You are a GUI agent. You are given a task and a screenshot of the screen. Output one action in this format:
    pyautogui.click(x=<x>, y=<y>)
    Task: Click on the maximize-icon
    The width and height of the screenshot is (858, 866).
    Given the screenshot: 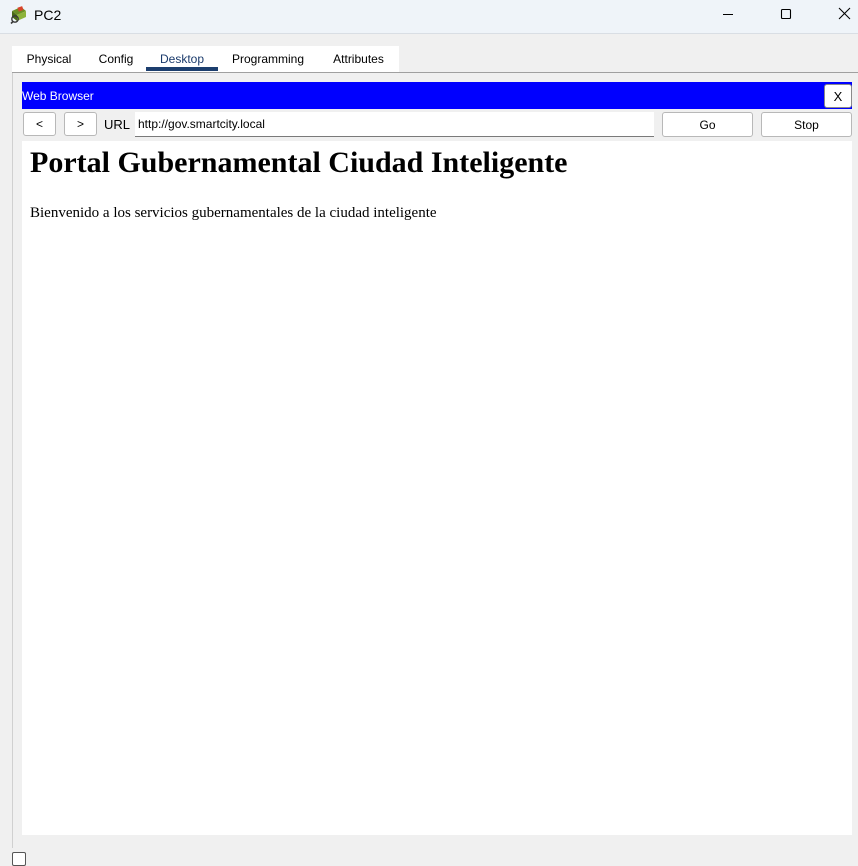 What is the action you would take?
    pyautogui.click(x=786, y=16)
    